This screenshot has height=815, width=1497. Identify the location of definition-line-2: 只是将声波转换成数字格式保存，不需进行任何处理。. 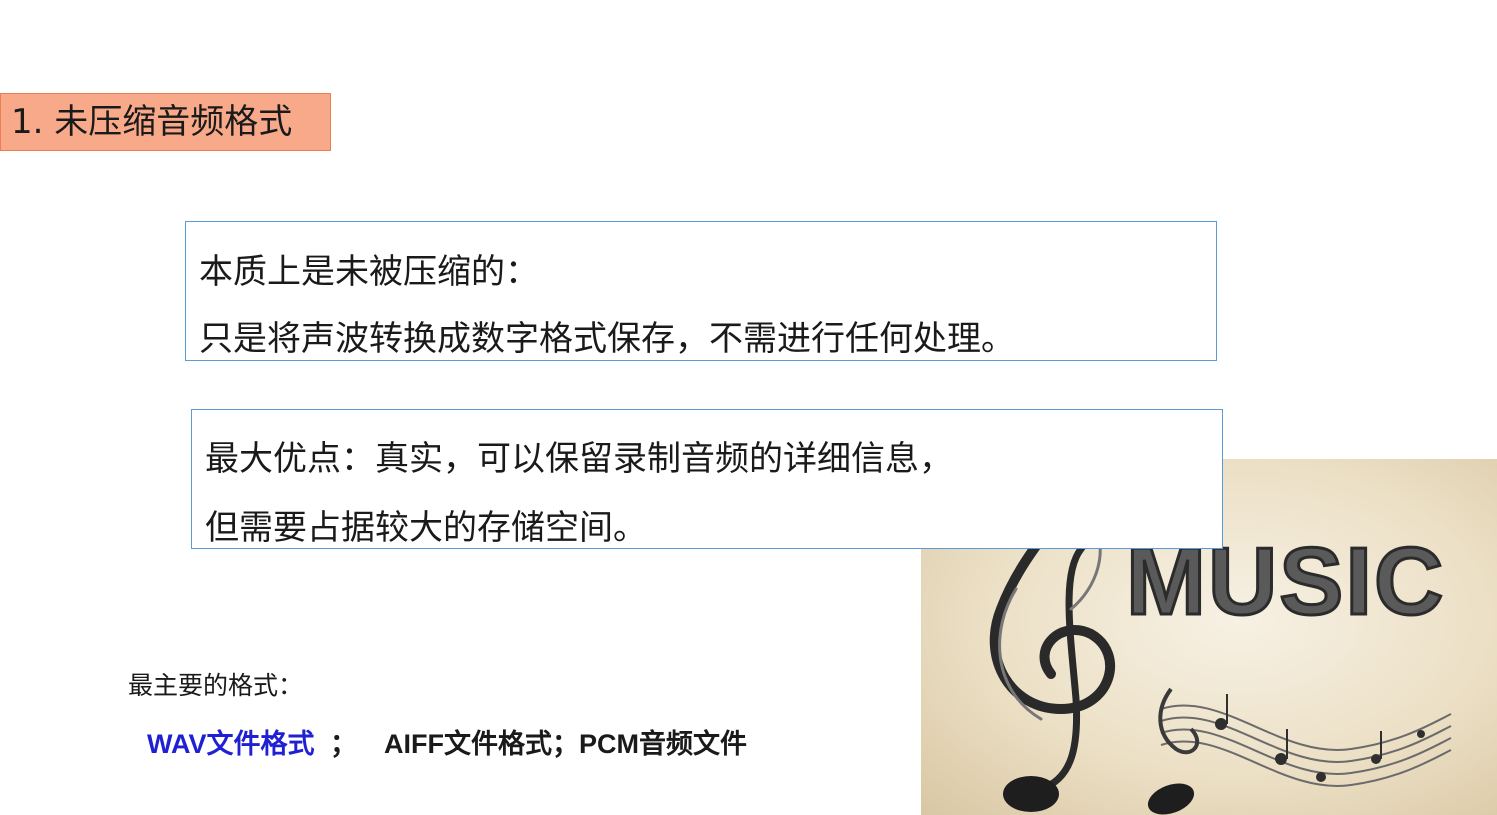
(607, 339).